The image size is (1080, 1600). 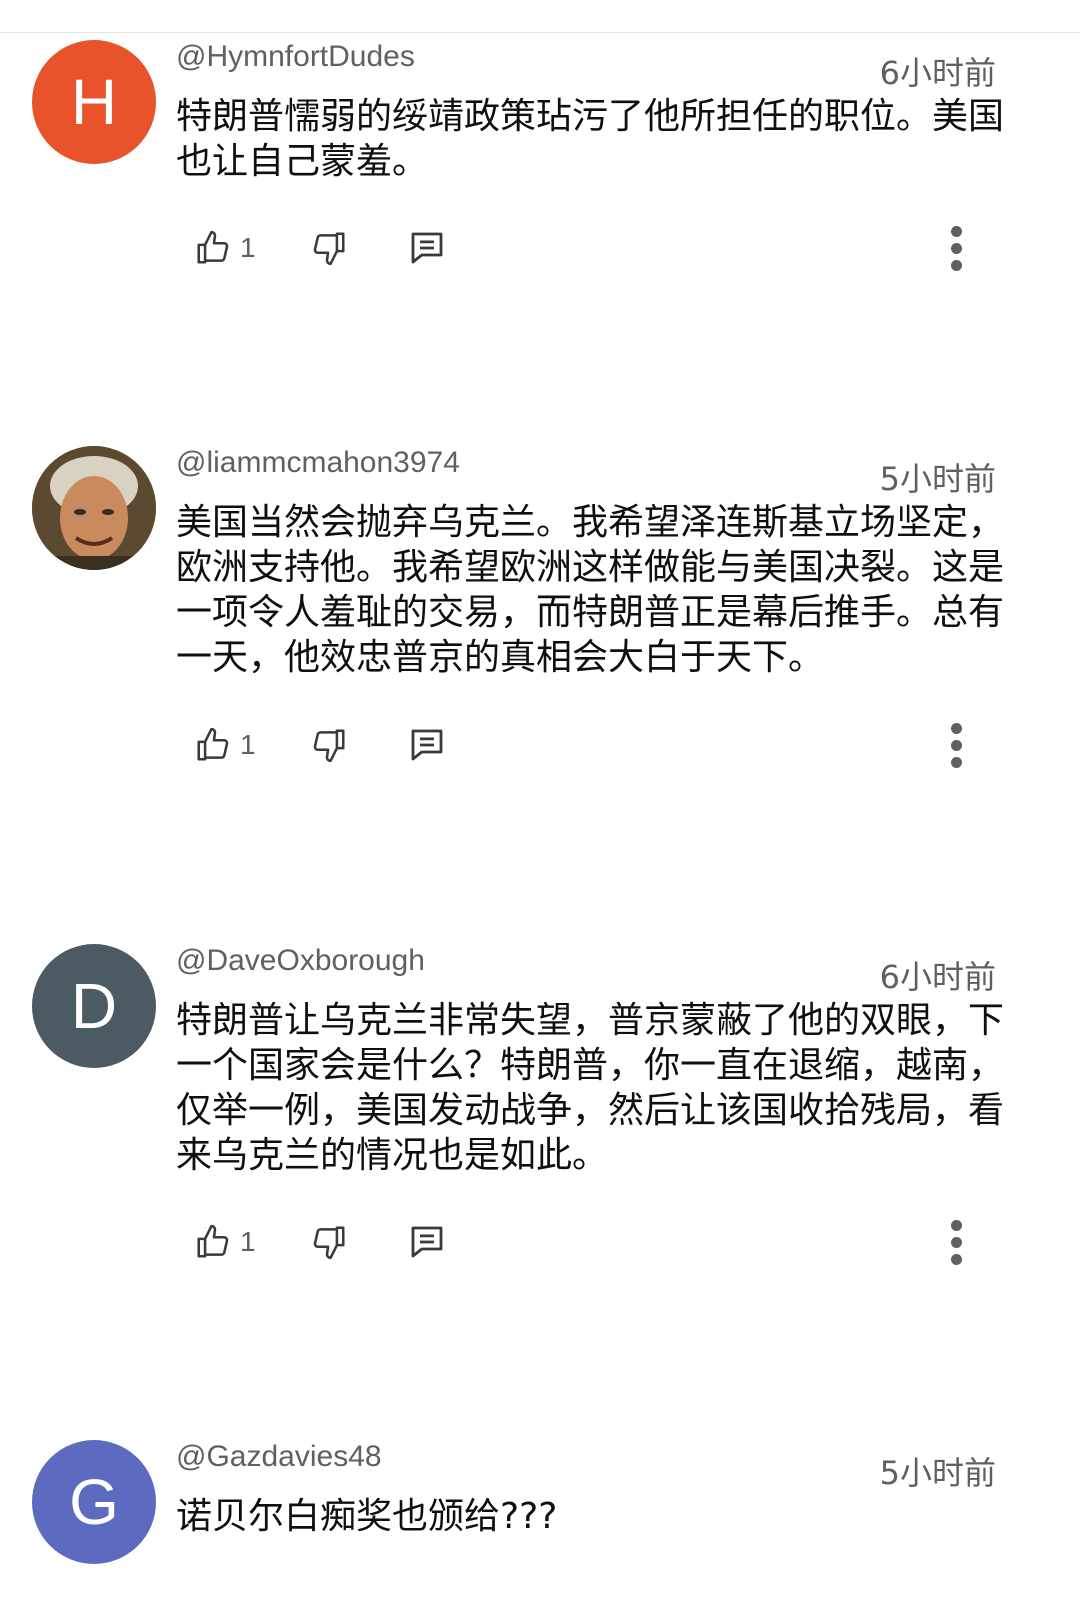 I want to click on avatar-photo, so click(x=94, y=508).